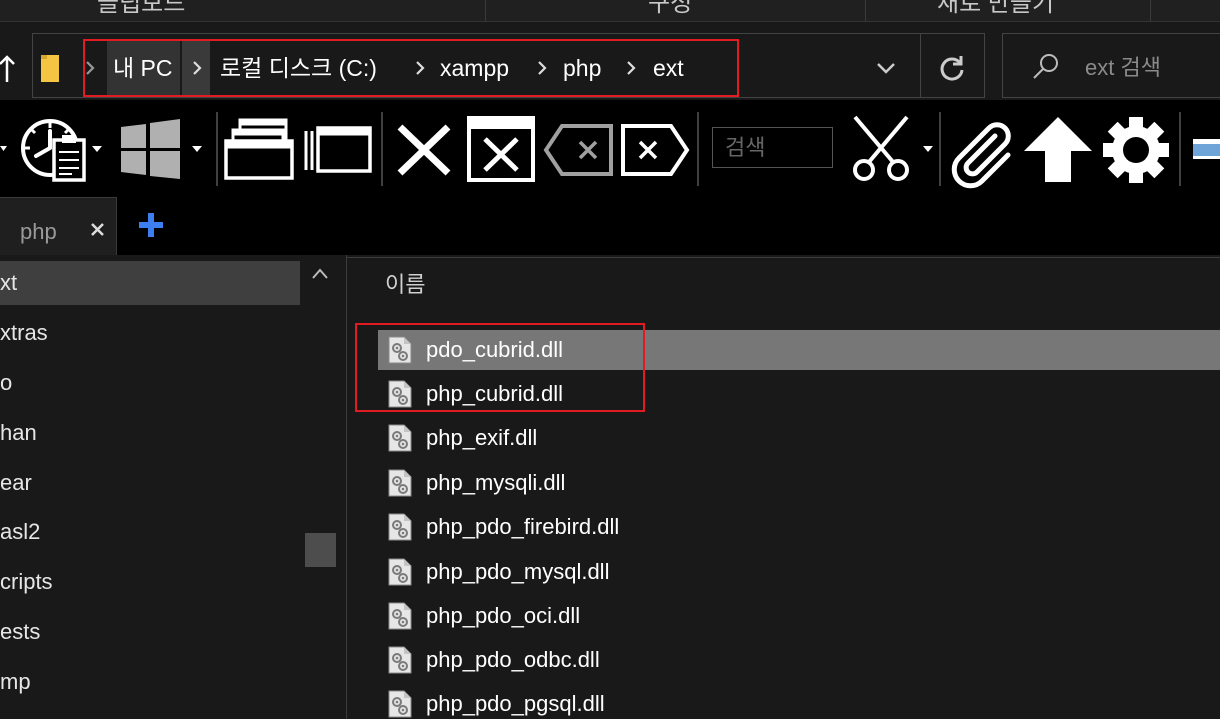  Describe the element at coordinates (482, 437) in the screenshot. I see `file-name: php_exif.dll` at that location.